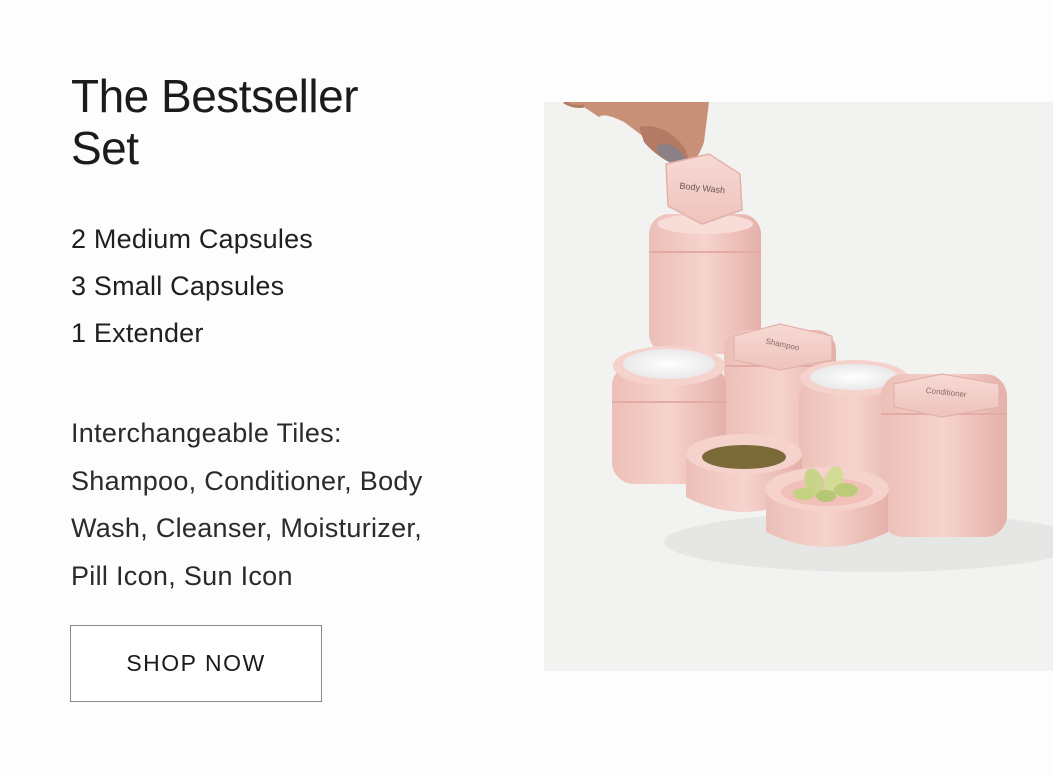 The height and width of the screenshot is (774, 1053). I want to click on page-title: The Bestseller Set, so click(291, 122).